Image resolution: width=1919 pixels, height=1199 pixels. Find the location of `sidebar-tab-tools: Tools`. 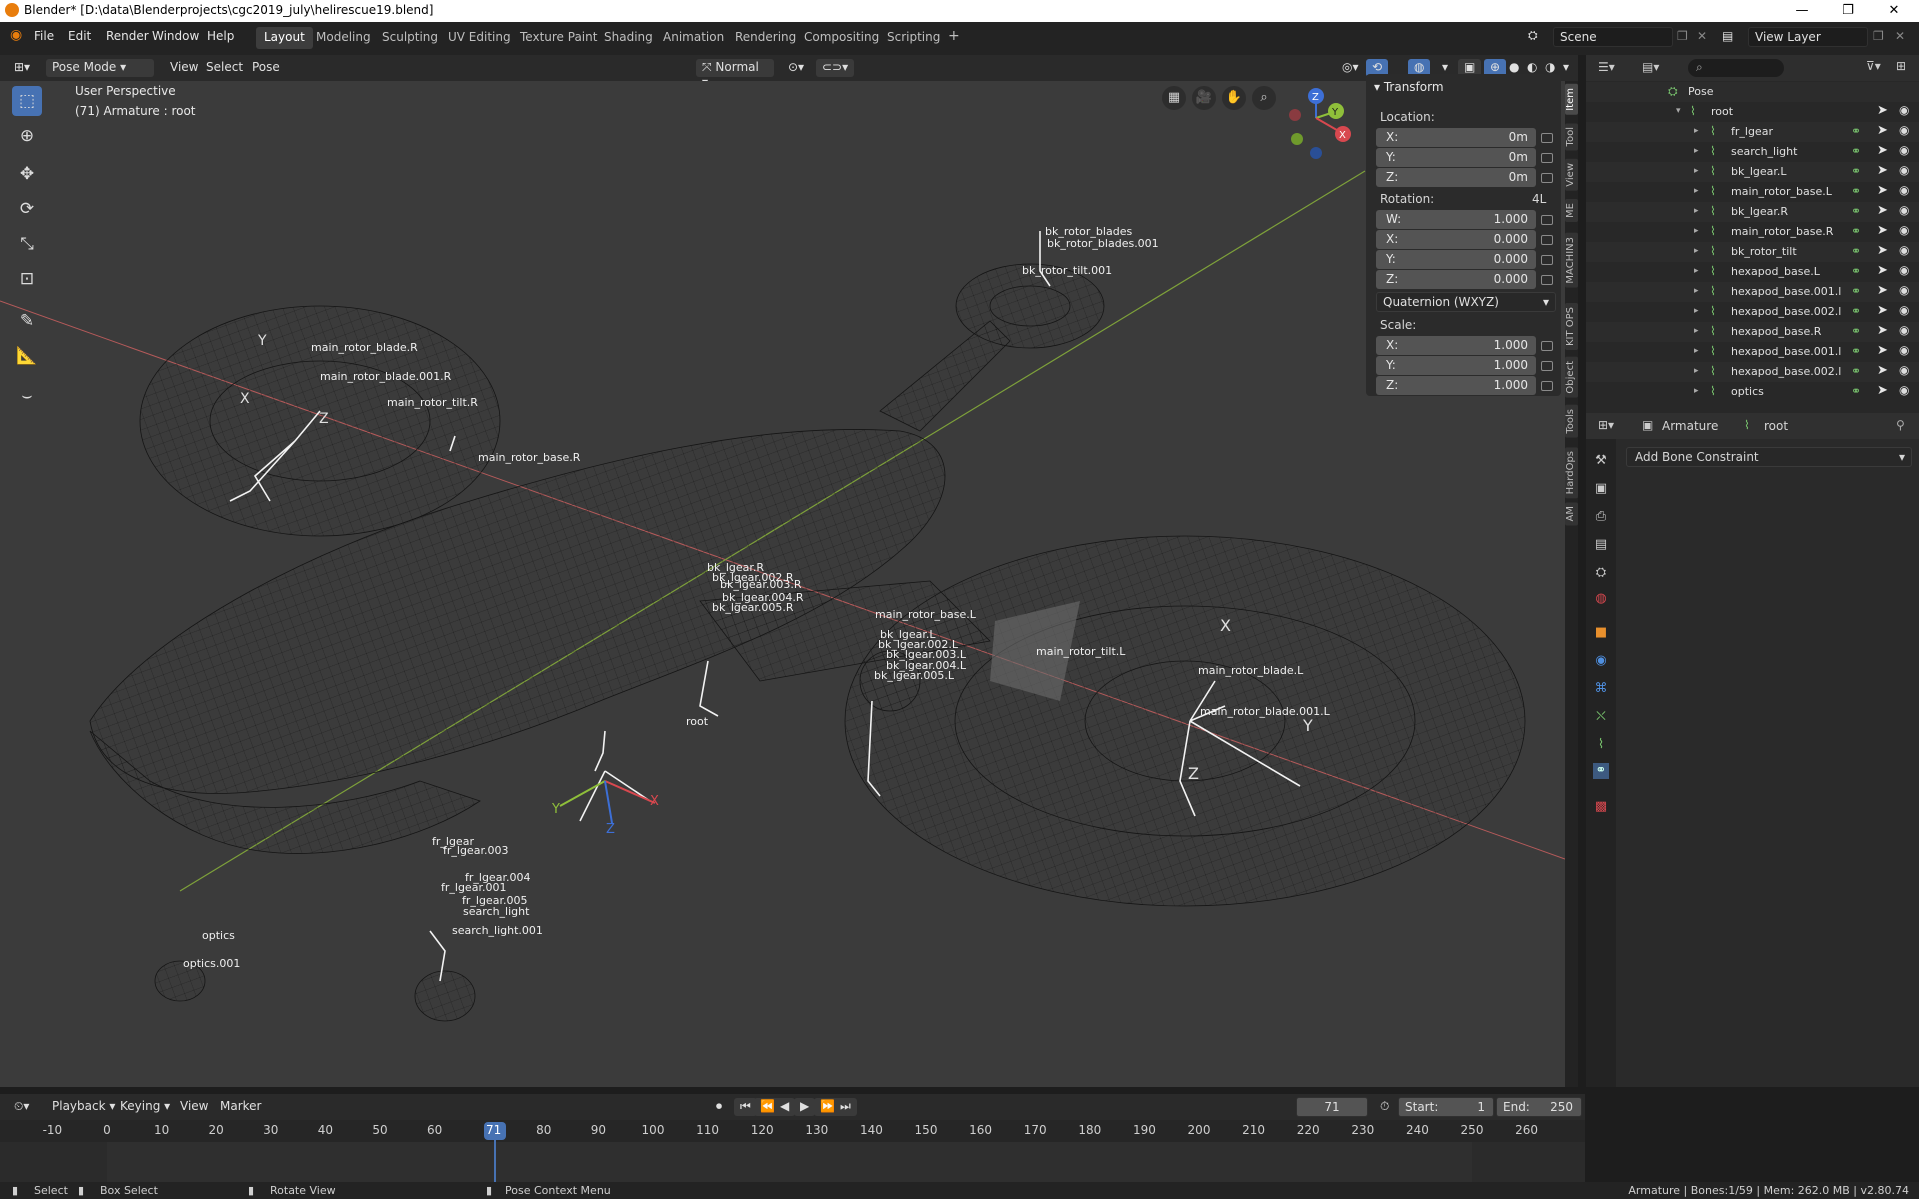

sidebar-tab-tools: Tools is located at coordinates (1571, 421).